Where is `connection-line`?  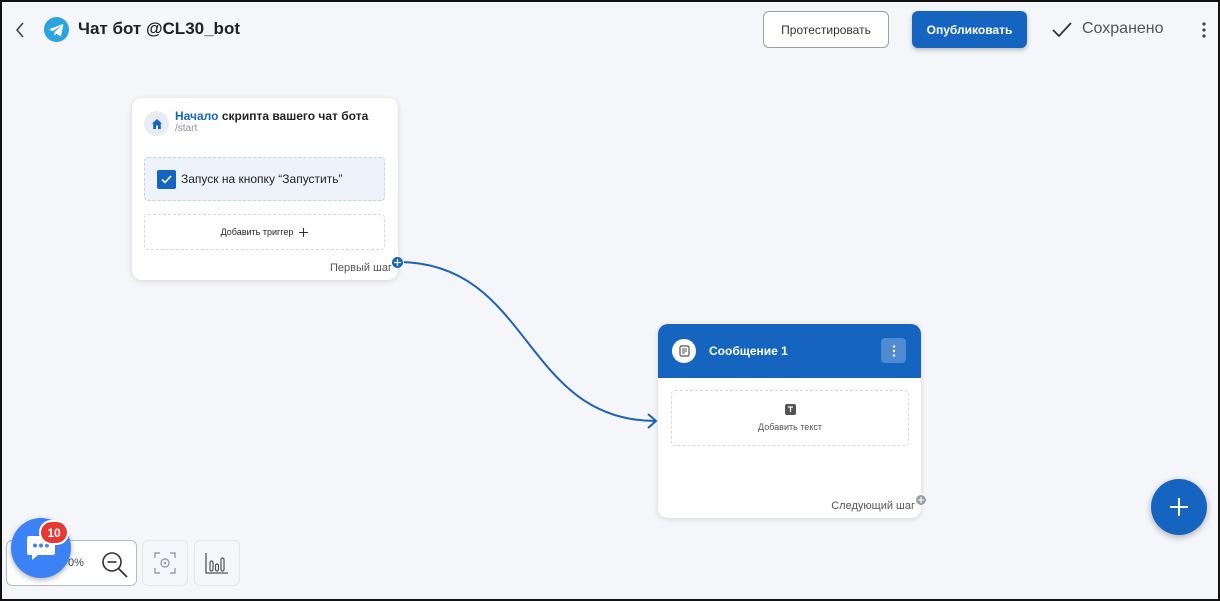 connection-line is located at coordinates (527, 345).